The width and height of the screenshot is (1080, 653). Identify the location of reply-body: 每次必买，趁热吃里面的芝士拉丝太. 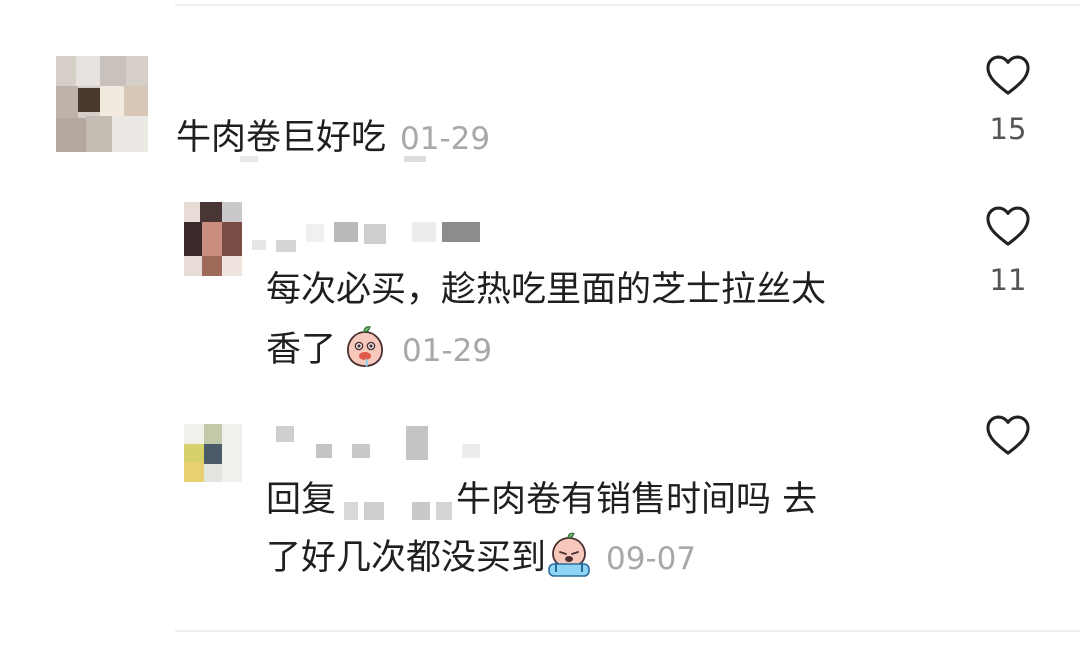
(546, 290).